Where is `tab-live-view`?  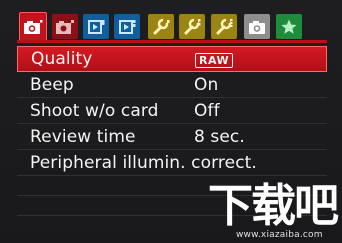 tab-live-view is located at coordinates (257, 26).